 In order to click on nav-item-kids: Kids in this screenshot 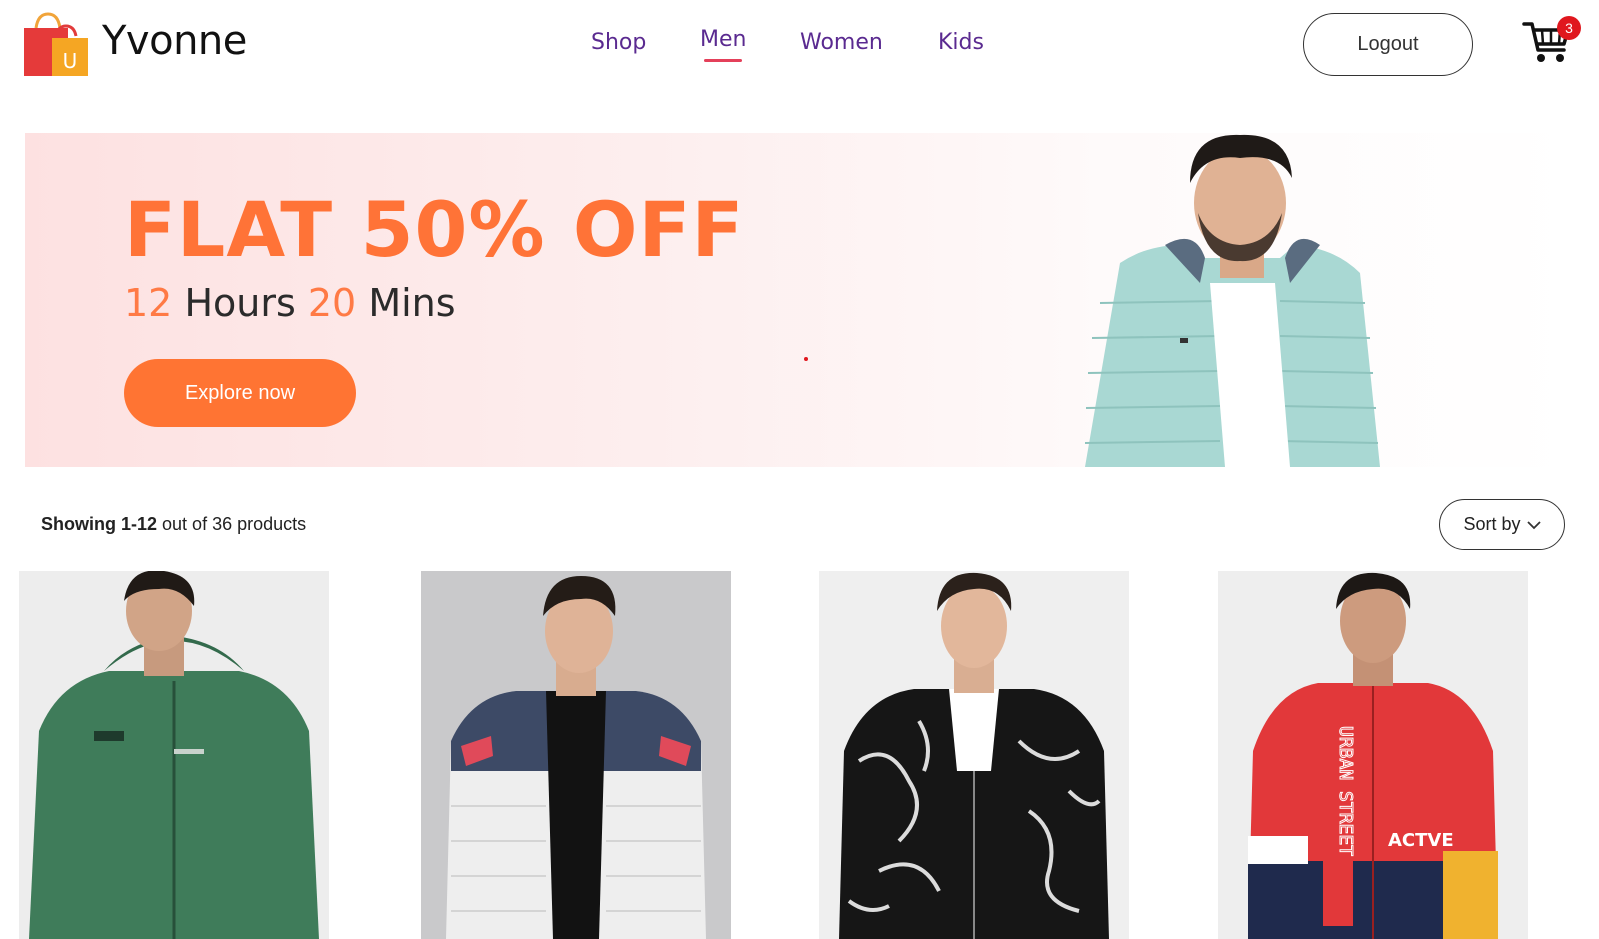, I will do `click(961, 42)`.